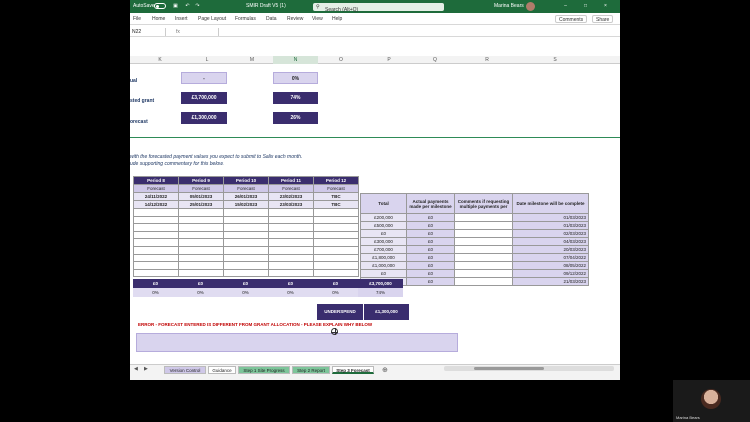  Describe the element at coordinates (550, 281) in the screenshot. I see `milestone-date: 21/03/2023` at that location.